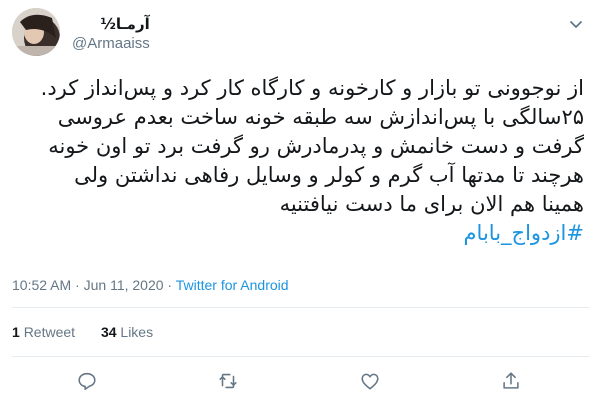 The image size is (602, 407). What do you see at coordinates (41, 285) in the screenshot?
I see `tweet-time: 10:52 AM` at bounding box center [41, 285].